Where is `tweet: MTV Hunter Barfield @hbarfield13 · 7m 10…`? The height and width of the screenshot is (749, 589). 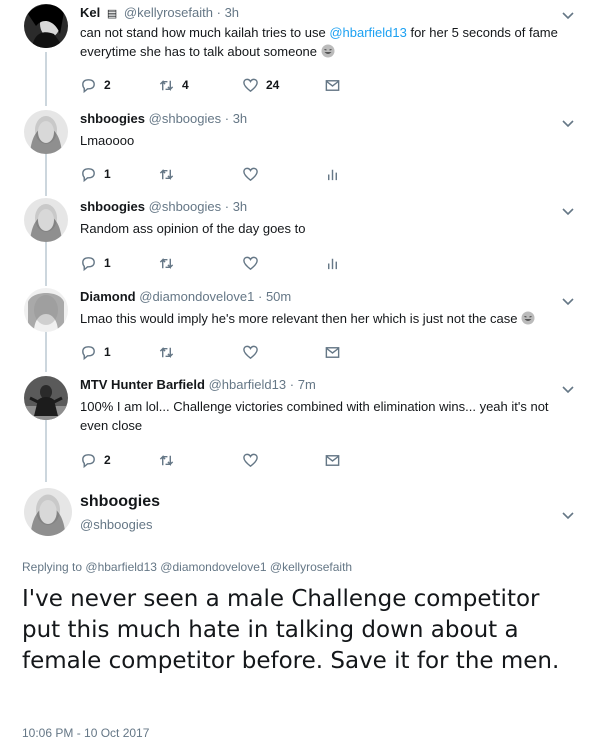
tweet: MTV Hunter Barfield @hbarfield13 · 7m 10… is located at coordinates (294, 426).